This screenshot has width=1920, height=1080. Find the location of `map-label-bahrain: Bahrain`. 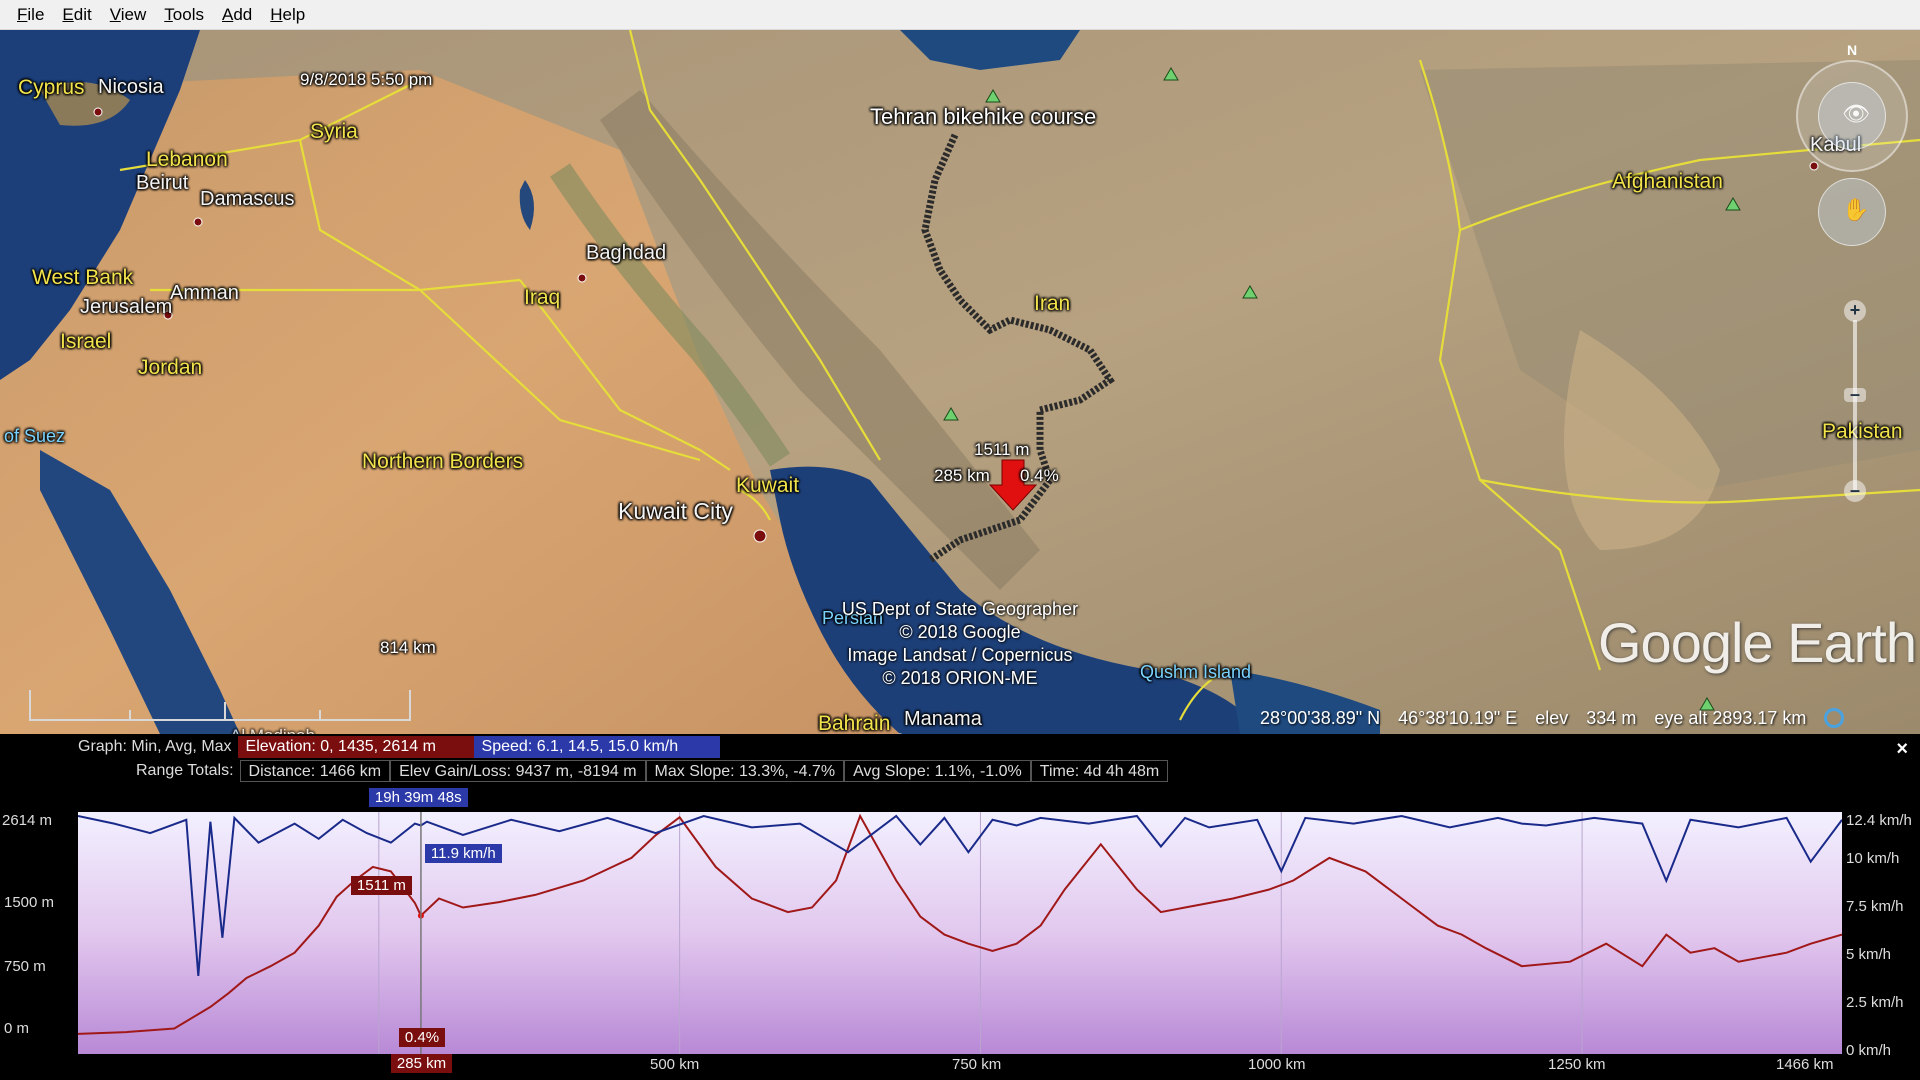

map-label-bahrain: Bahrain is located at coordinates (854, 723).